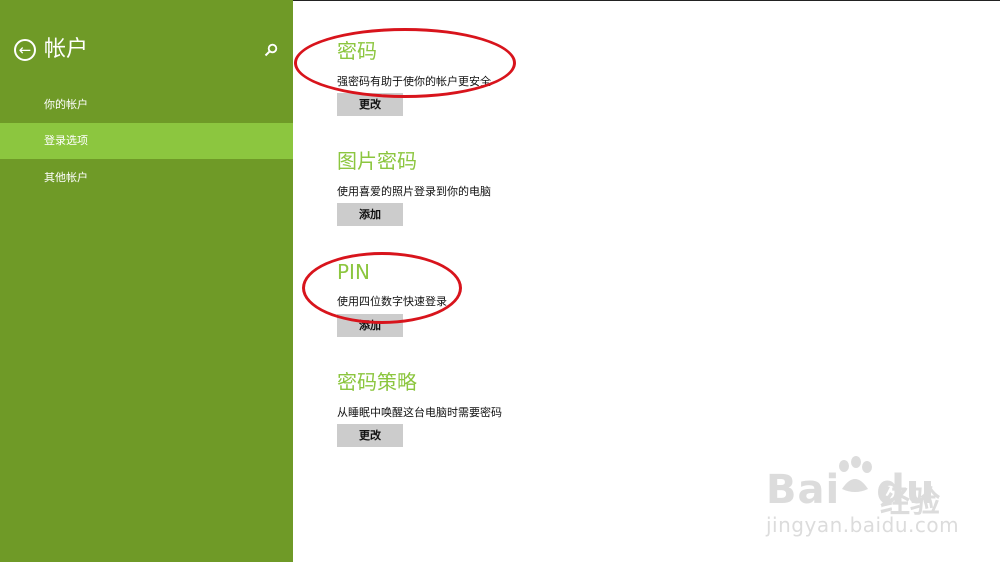 The width and height of the screenshot is (1000, 562). Describe the element at coordinates (419, 412) in the screenshot. I see `section-desc-password-policy: 从睡眠中唤醒这台电脑时需要密码` at that location.